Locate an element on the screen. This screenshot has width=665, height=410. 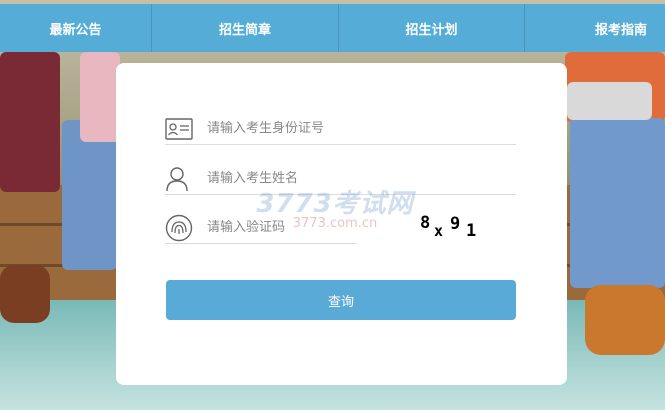
user-icon is located at coordinates (180, 179).